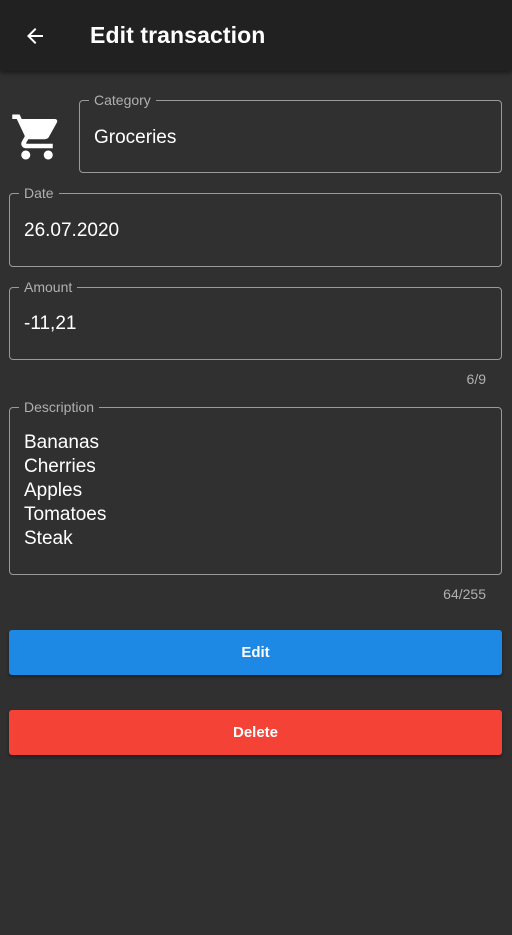  Describe the element at coordinates (48, 538) in the screenshot. I see `description-line: Steak` at that location.